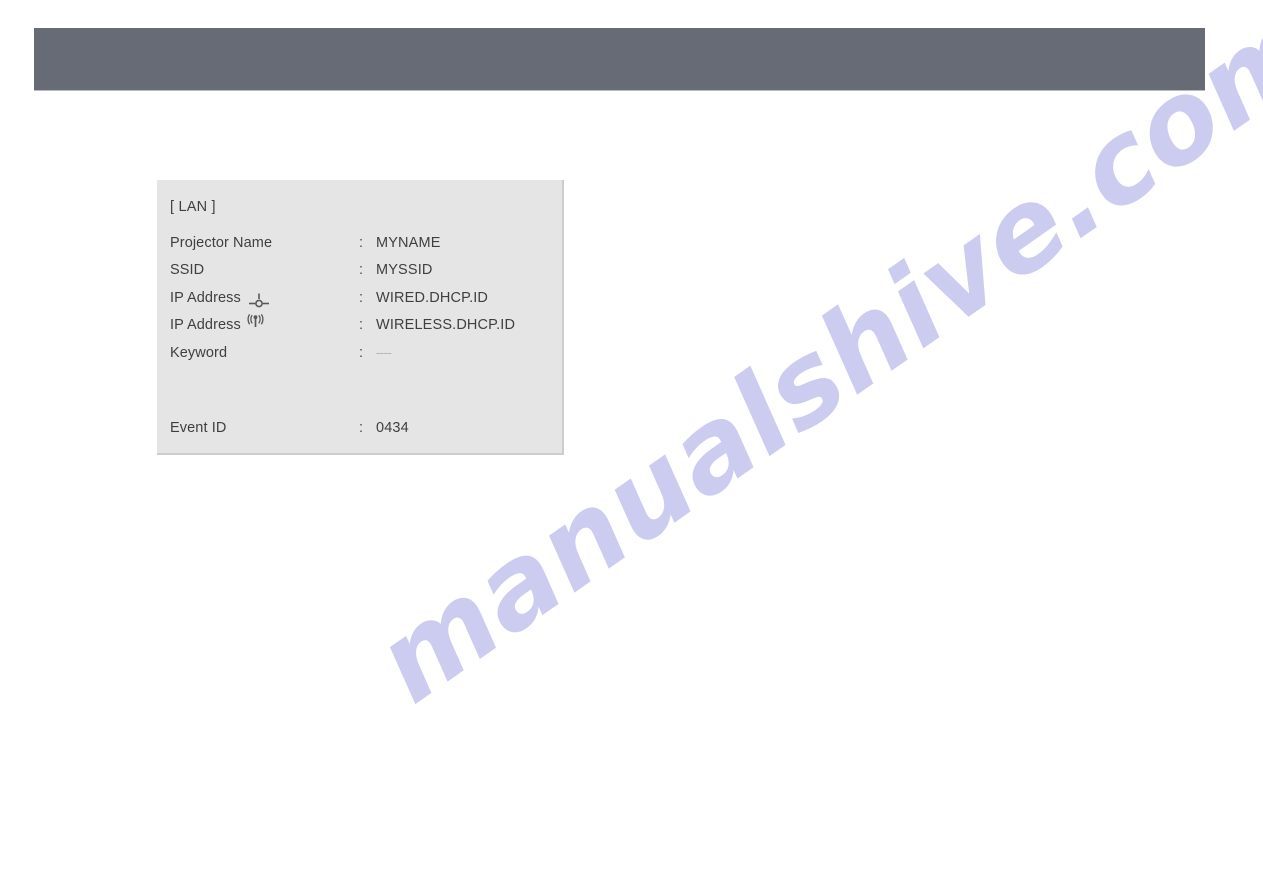  What do you see at coordinates (392, 428) in the screenshot?
I see `event-id-value: 0434` at bounding box center [392, 428].